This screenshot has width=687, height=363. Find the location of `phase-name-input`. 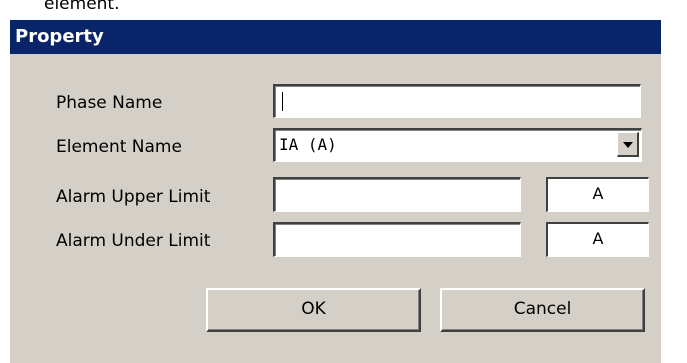

phase-name-input is located at coordinates (457, 101).